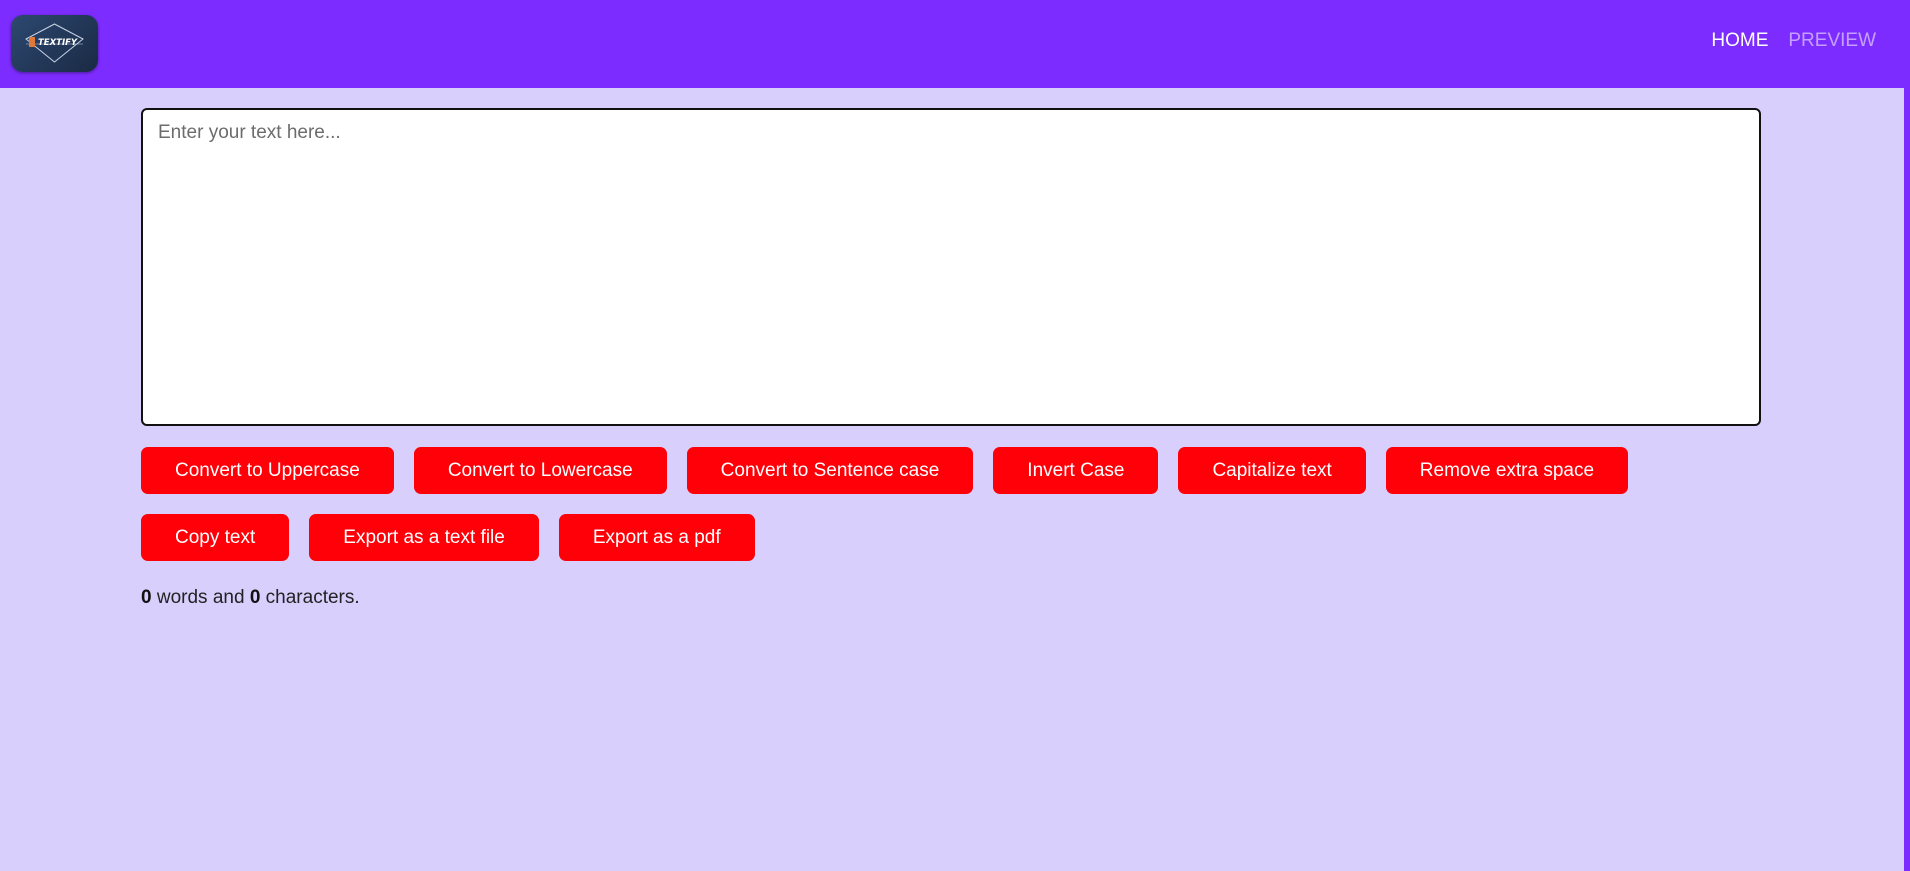 This screenshot has width=1910, height=871. I want to click on textify-logo: TEXTIFY, so click(54, 43).